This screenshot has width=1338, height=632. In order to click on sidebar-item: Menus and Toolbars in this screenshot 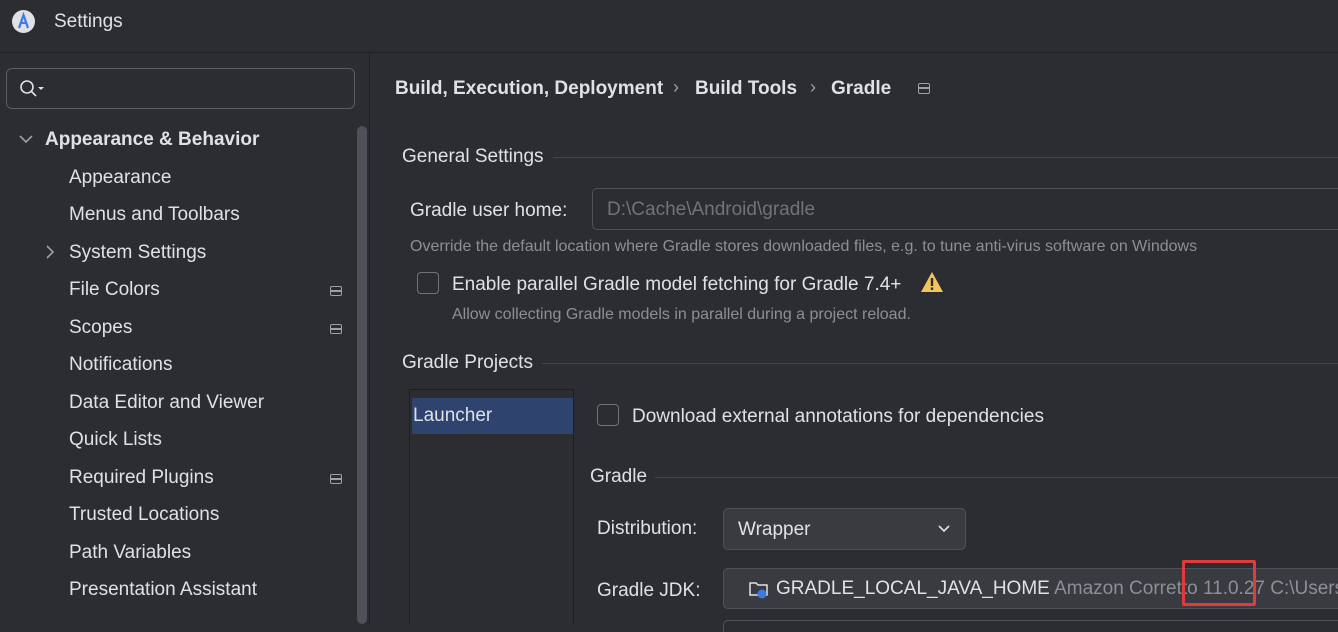, I will do `click(177, 216)`.